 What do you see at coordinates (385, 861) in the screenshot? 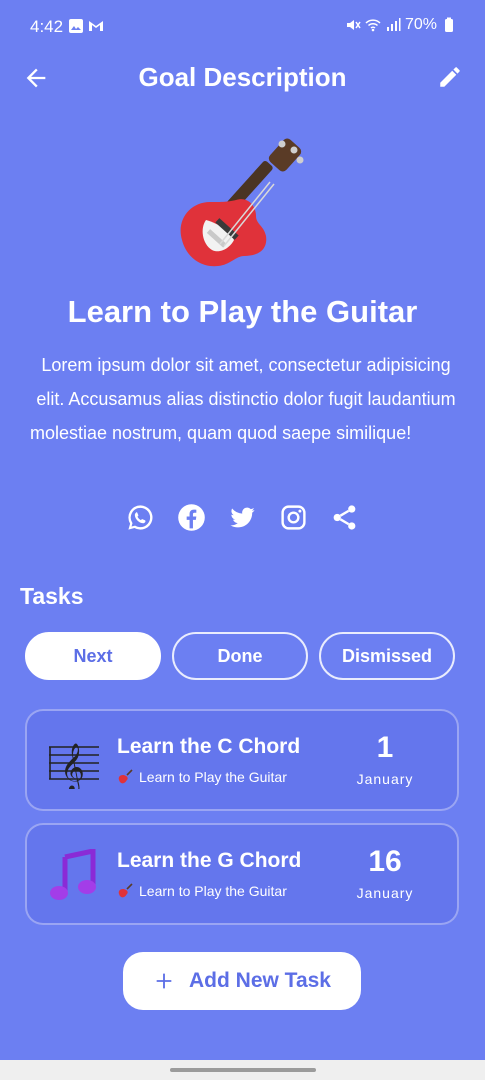
I see `task-day: 16` at bounding box center [385, 861].